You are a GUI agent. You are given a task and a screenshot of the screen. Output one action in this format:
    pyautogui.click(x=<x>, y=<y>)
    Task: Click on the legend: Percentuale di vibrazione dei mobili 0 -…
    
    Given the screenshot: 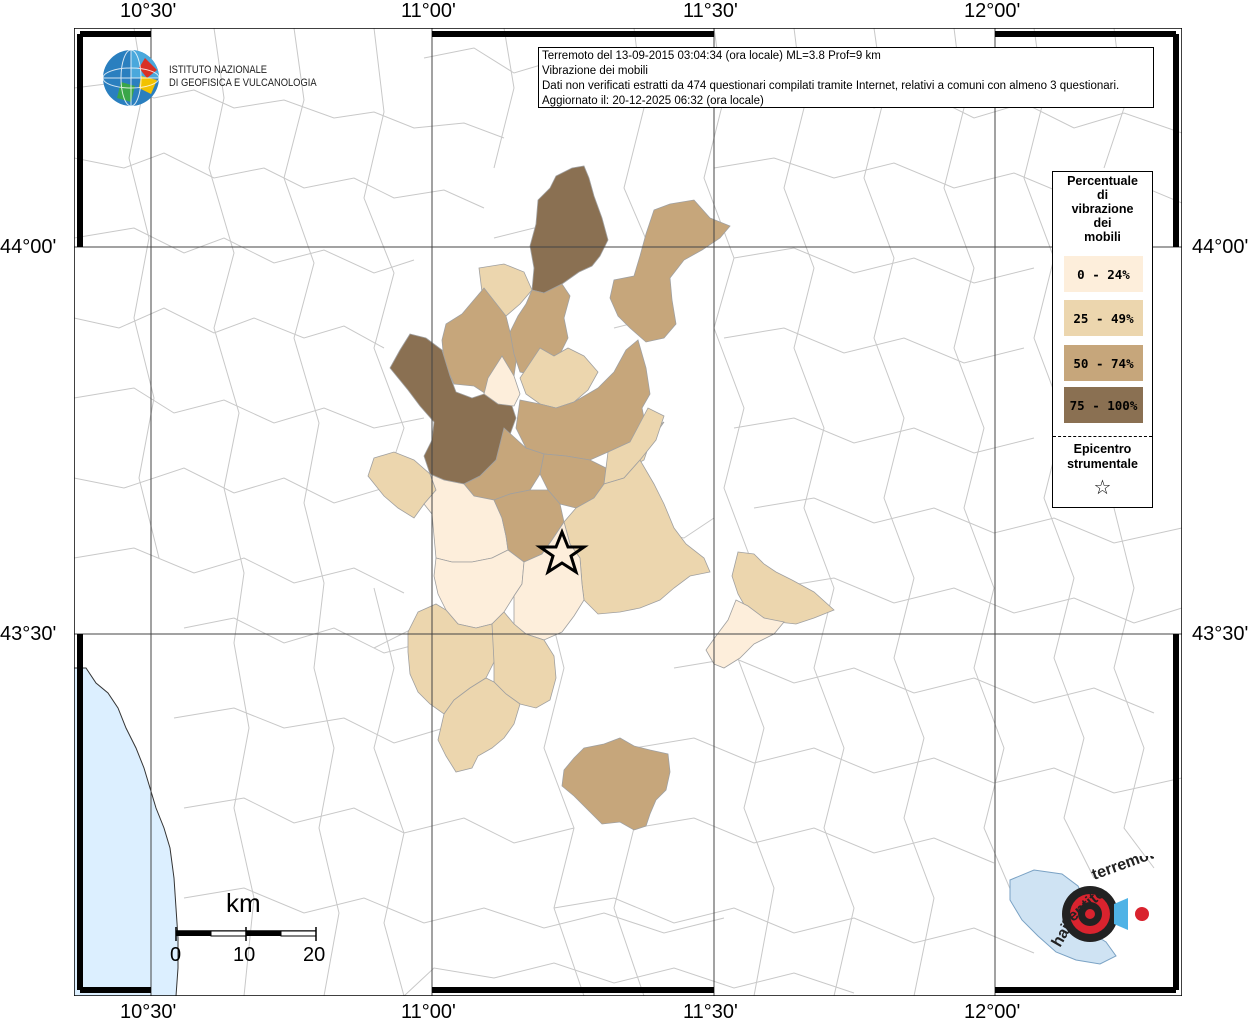 What is the action you would take?
    pyautogui.click(x=1102, y=339)
    